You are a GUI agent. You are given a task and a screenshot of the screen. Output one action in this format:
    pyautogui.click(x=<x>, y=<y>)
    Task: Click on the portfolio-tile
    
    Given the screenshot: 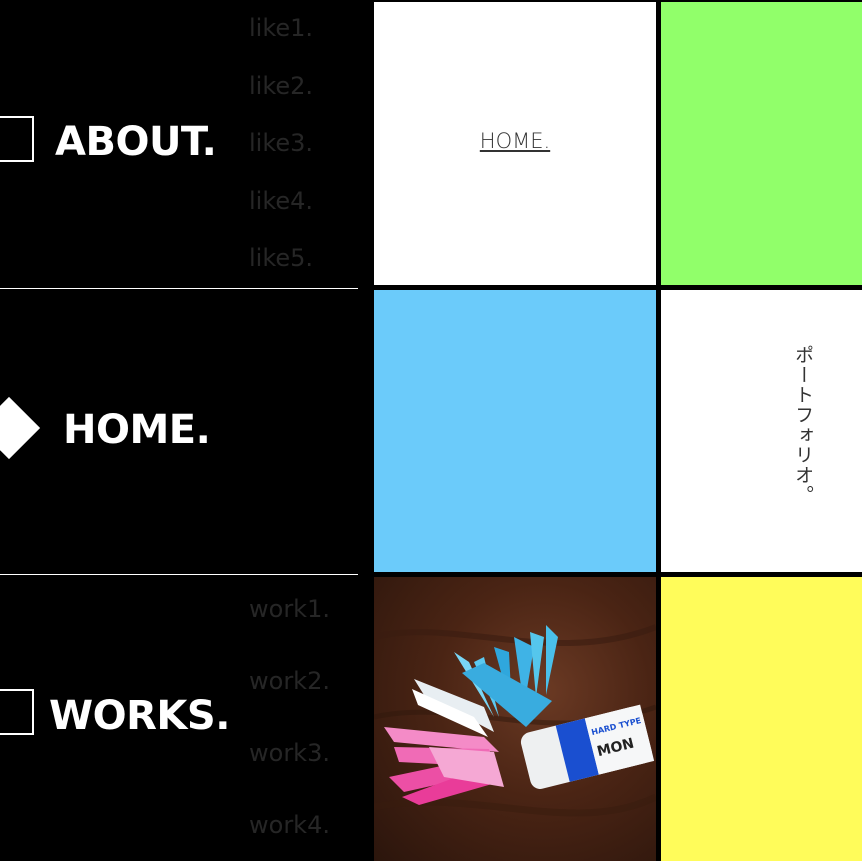 What is the action you would take?
    pyautogui.click(x=761, y=431)
    